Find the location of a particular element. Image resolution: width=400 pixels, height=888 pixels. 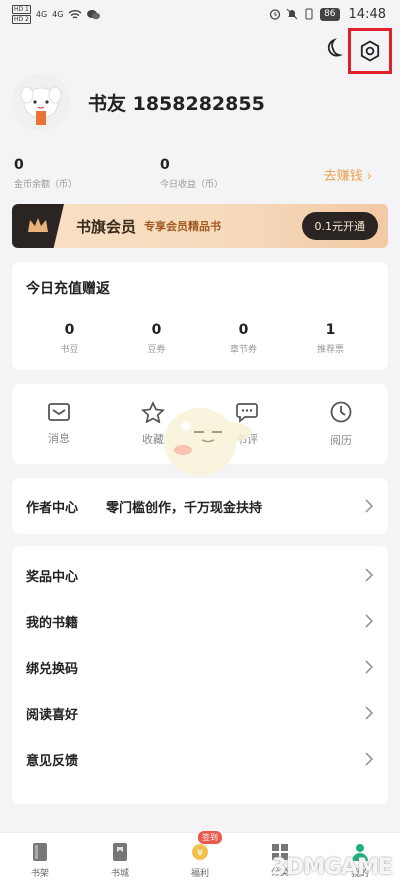

menu-item-reading-prefs: 阅读喜好 is located at coordinates (200, 713).